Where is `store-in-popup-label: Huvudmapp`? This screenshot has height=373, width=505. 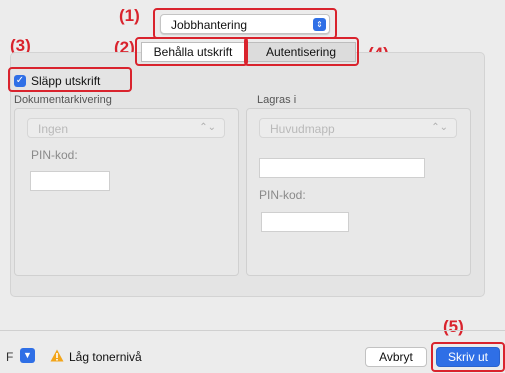 store-in-popup-label: Huvudmapp is located at coordinates (302, 129).